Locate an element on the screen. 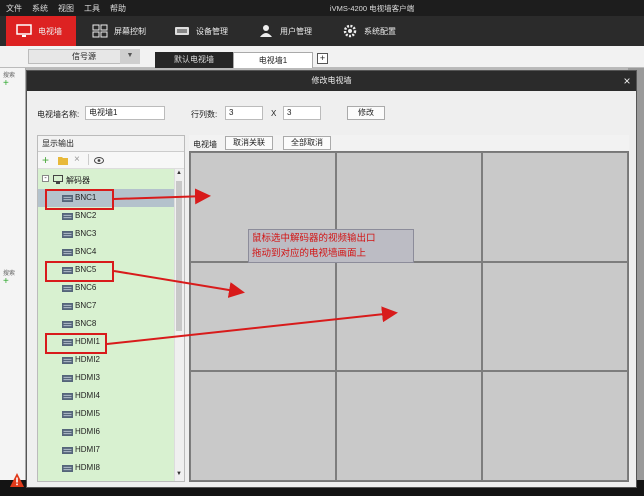 The width and height of the screenshot is (644, 496). delete-icon: × is located at coordinates (77, 159).